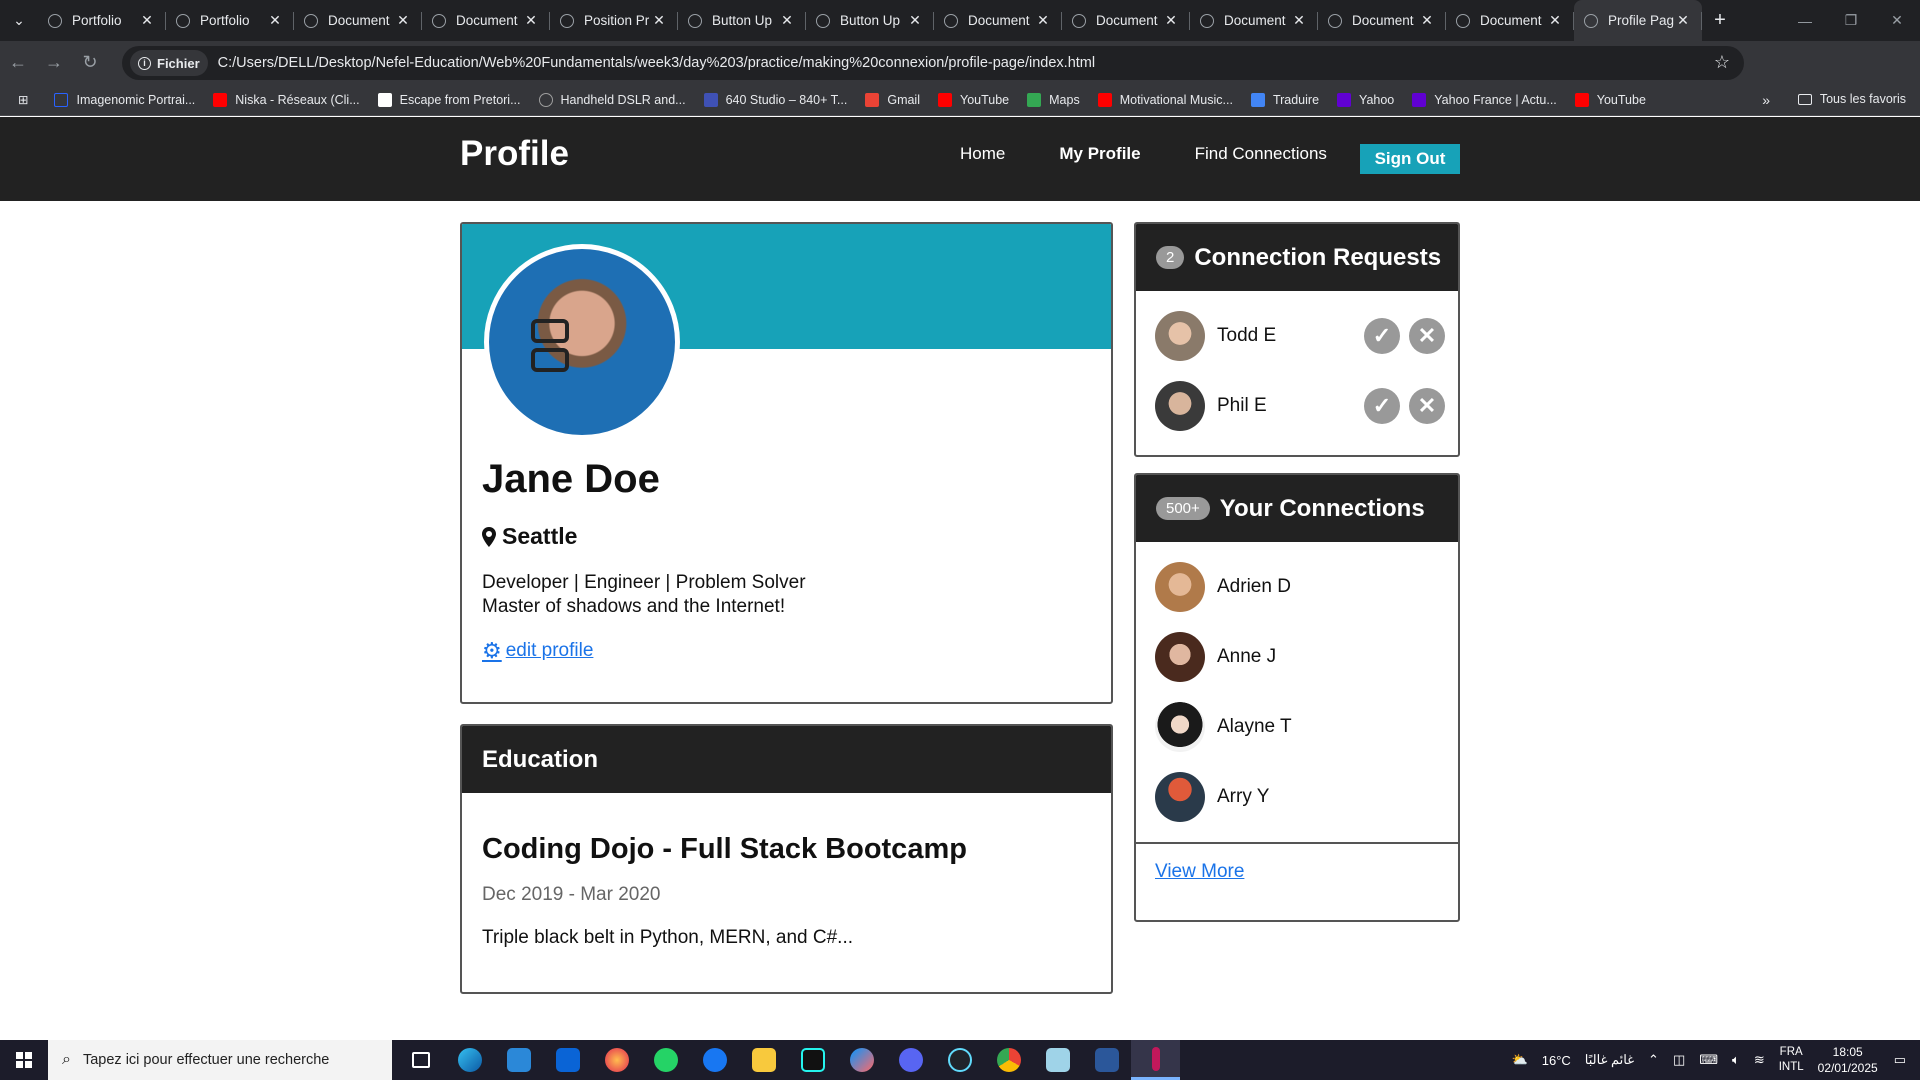 The image size is (1920, 1080). I want to click on chrome-icon, so click(1008, 1060).